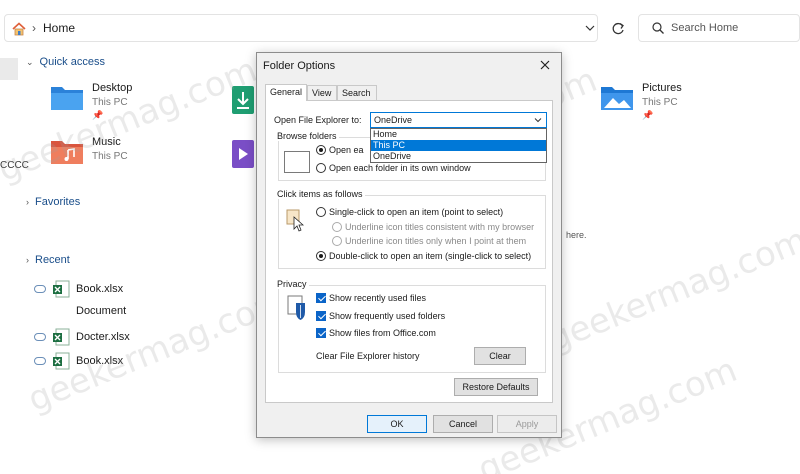 The width and height of the screenshot is (800, 474). What do you see at coordinates (496, 387) in the screenshot?
I see `restore-defaults-button: Restore Defaults` at bounding box center [496, 387].